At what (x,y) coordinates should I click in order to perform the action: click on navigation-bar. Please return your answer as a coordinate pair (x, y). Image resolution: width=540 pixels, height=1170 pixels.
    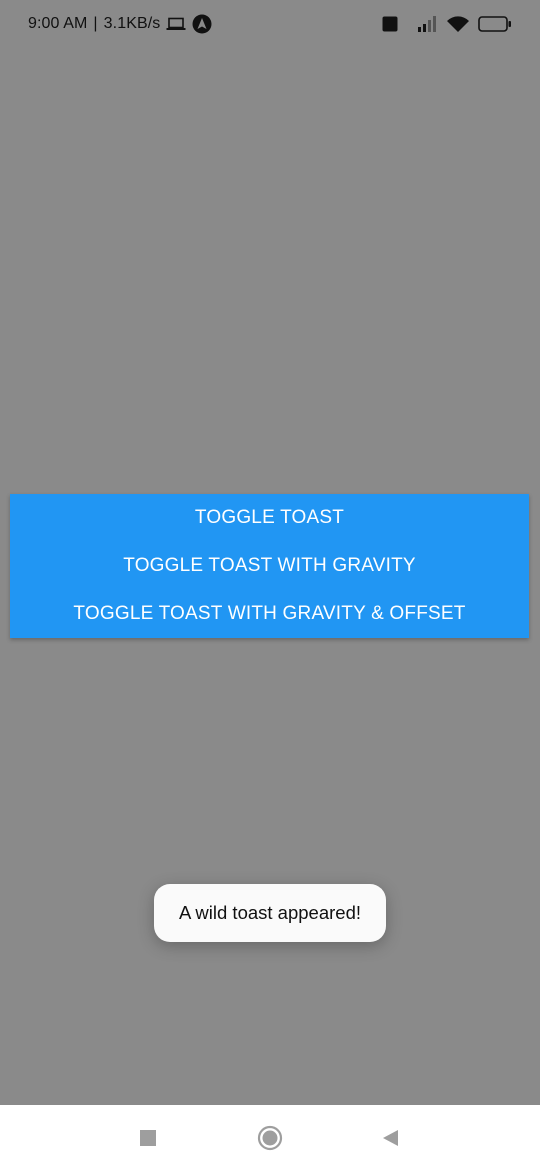
    Looking at the image, I should click on (270, 1137).